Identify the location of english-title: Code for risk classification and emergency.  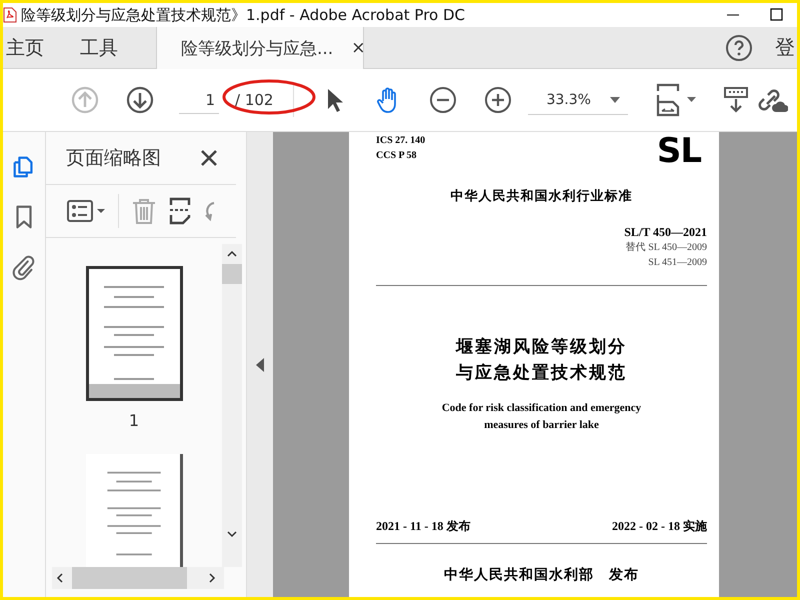
(541, 408).